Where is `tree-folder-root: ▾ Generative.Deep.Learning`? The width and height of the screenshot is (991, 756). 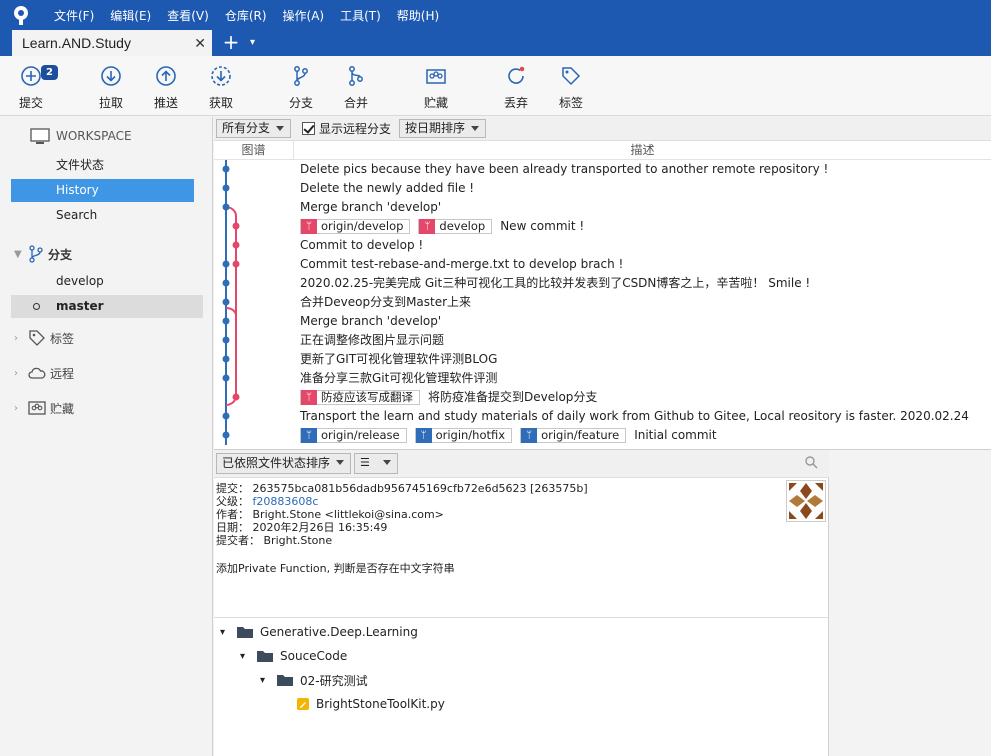
tree-folder-root: ▾ Generative.Deep.Learning is located at coordinates (319, 632).